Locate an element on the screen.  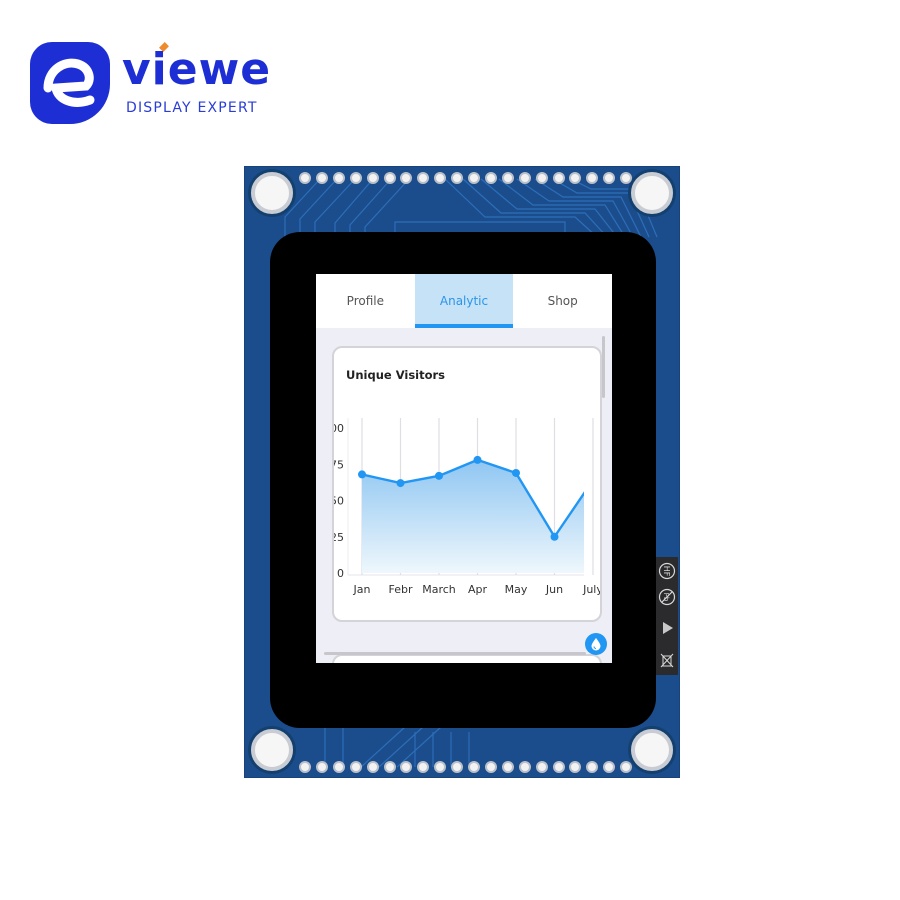
x-tick-label: Febr is located at coordinates (401, 589).